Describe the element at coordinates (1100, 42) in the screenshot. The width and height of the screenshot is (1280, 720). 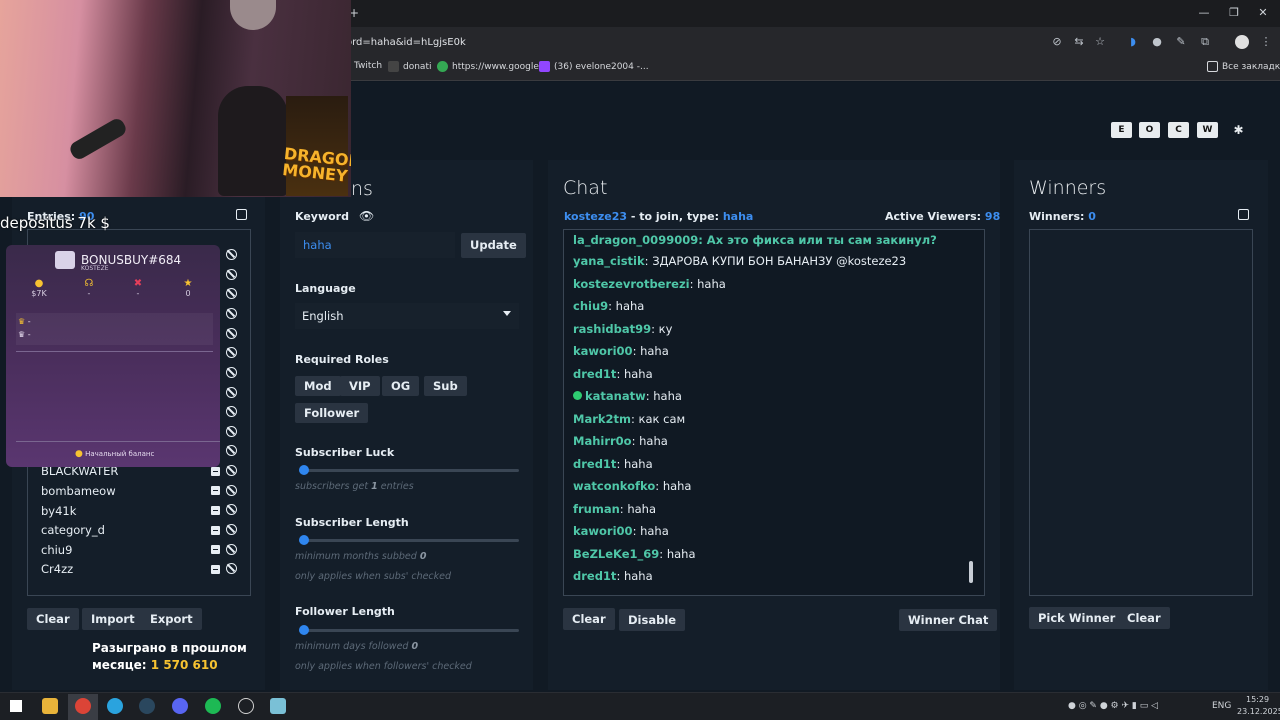
I see `bookmark-star-icon: ☆` at that location.